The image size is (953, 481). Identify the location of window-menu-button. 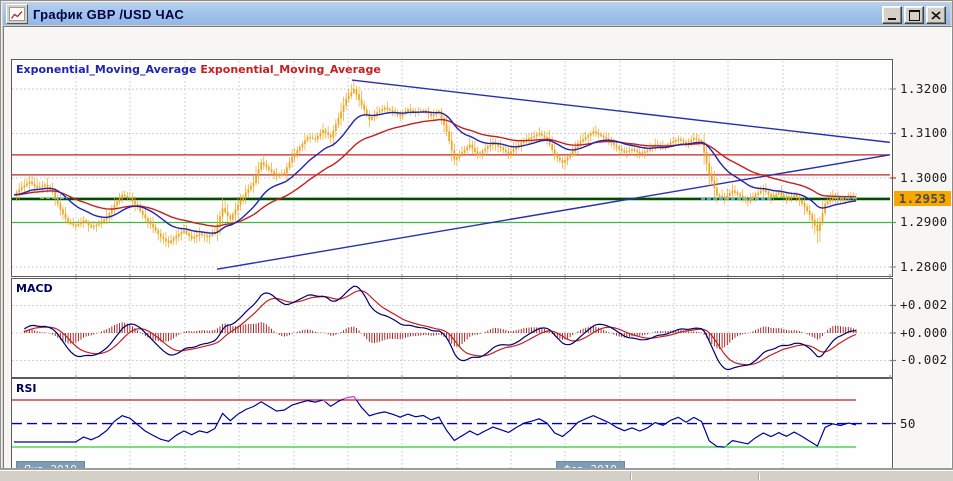
(17, 14).